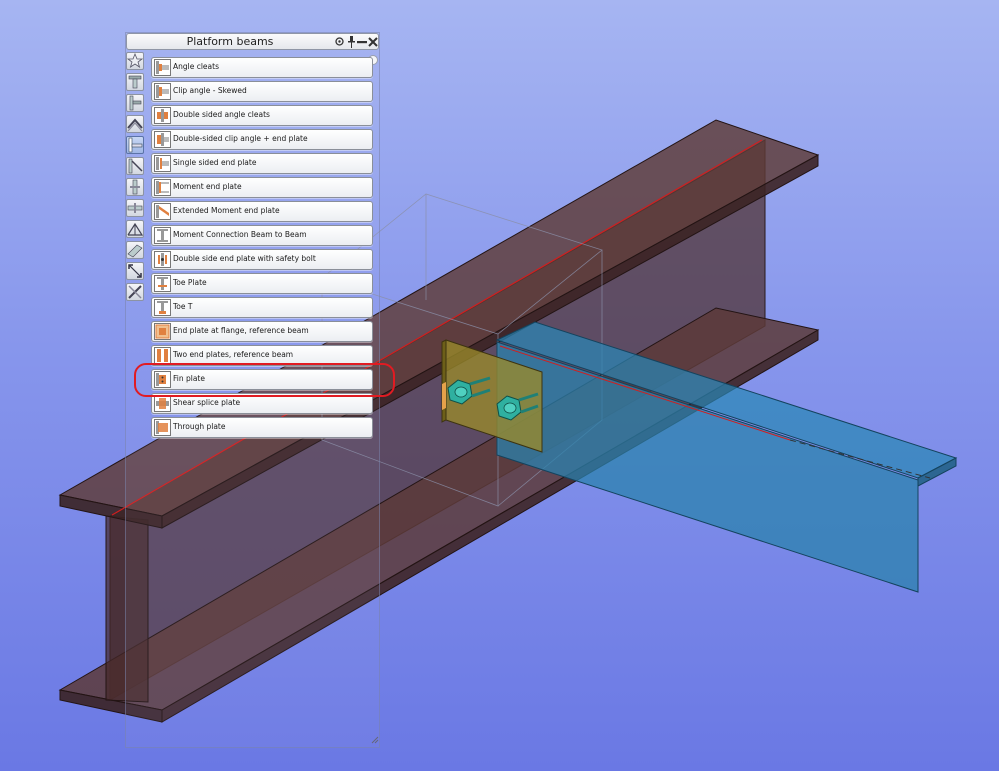  I want to click on list-item-end-plate-at-flange: End plate at flange, reference beam, so click(262, 331).